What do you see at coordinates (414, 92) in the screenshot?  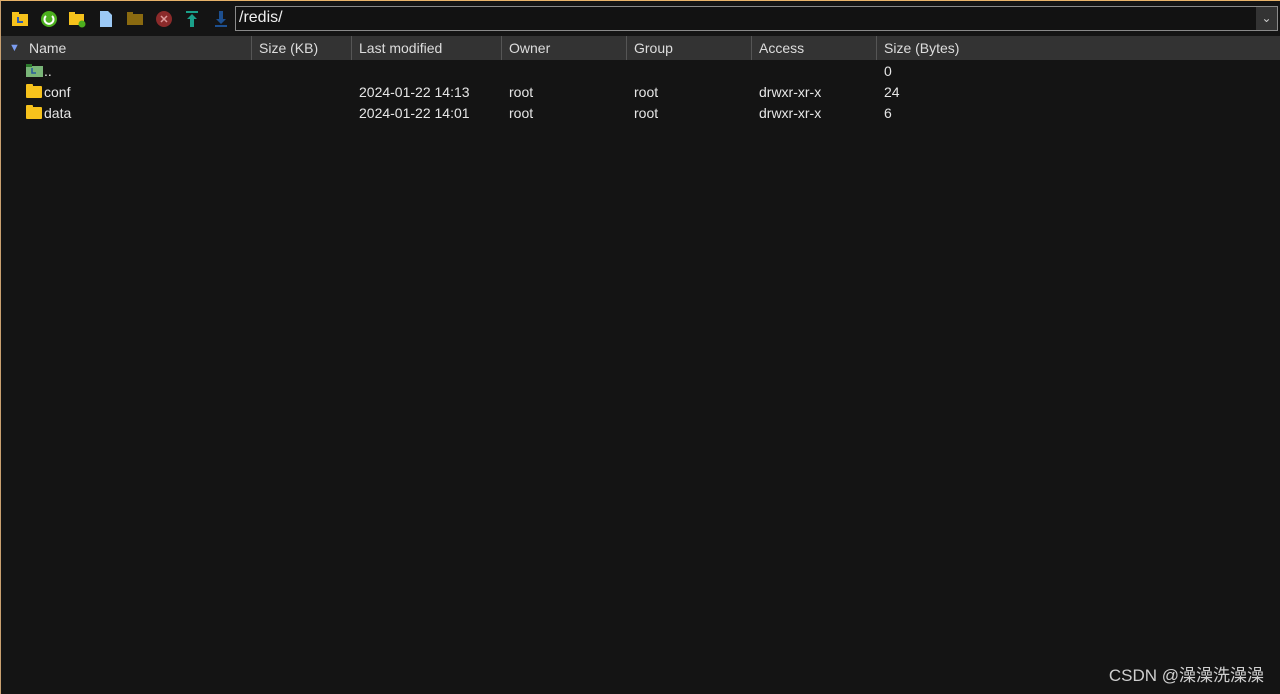 I see `last-modified: 2024-01-22 14:13` at bounding box center [414, 92].